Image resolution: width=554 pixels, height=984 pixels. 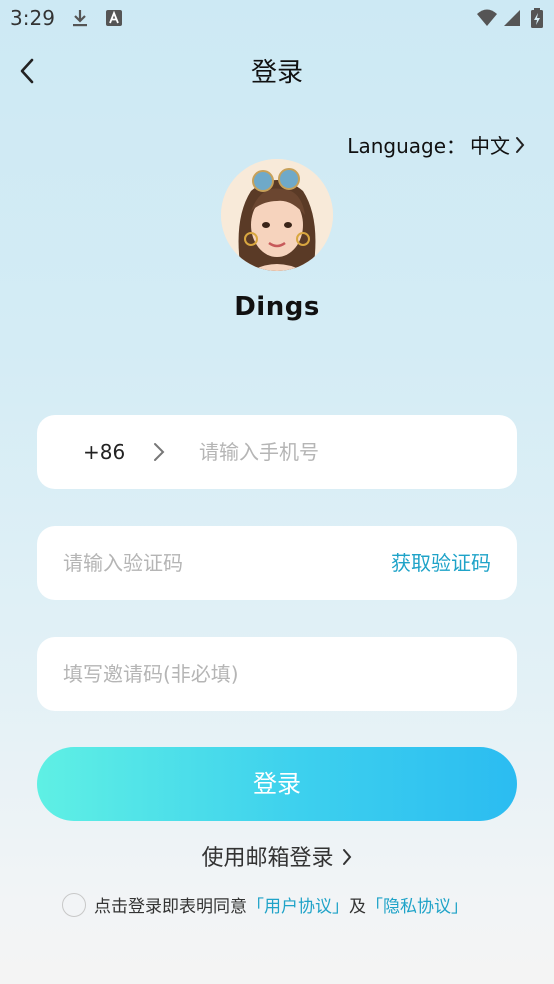 What do you see at coordinates (123, 563) in the screenshot?
I see `code-input: 请输入验证码` at bounding box center [123, 563].